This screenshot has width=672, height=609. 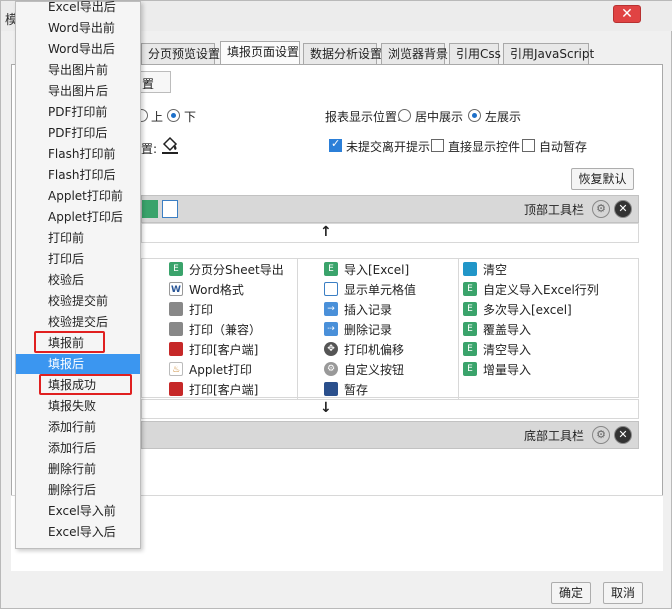 What do you see at coordinates (548, 54) in the screenshot?
I see `tab-javascript: 引用JavaScript` at bounding box center [548, 54].